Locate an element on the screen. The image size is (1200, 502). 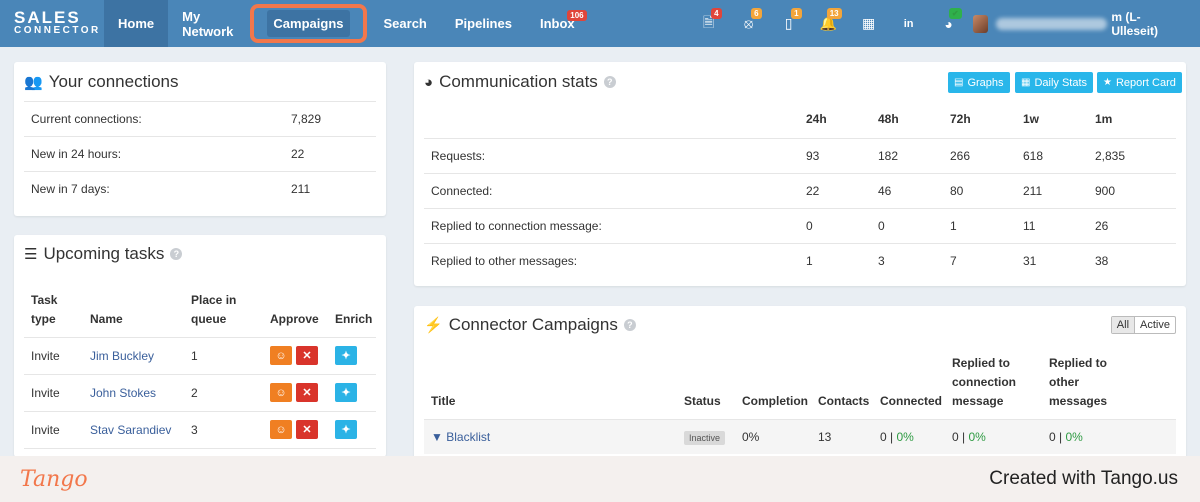
task-name-link: John Stokes is located at coordinates (123, 393).